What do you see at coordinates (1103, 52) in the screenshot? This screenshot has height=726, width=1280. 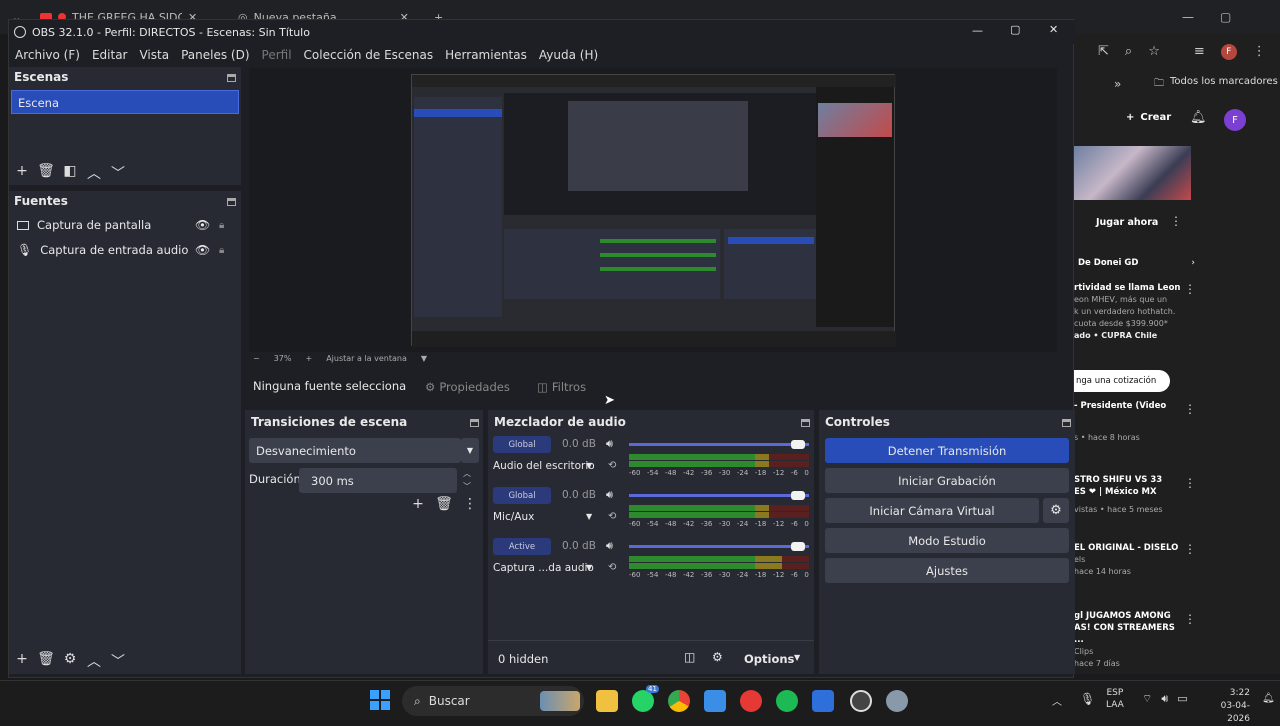 I see `install-icon: ⇱` at bounding box center [1103, 52].